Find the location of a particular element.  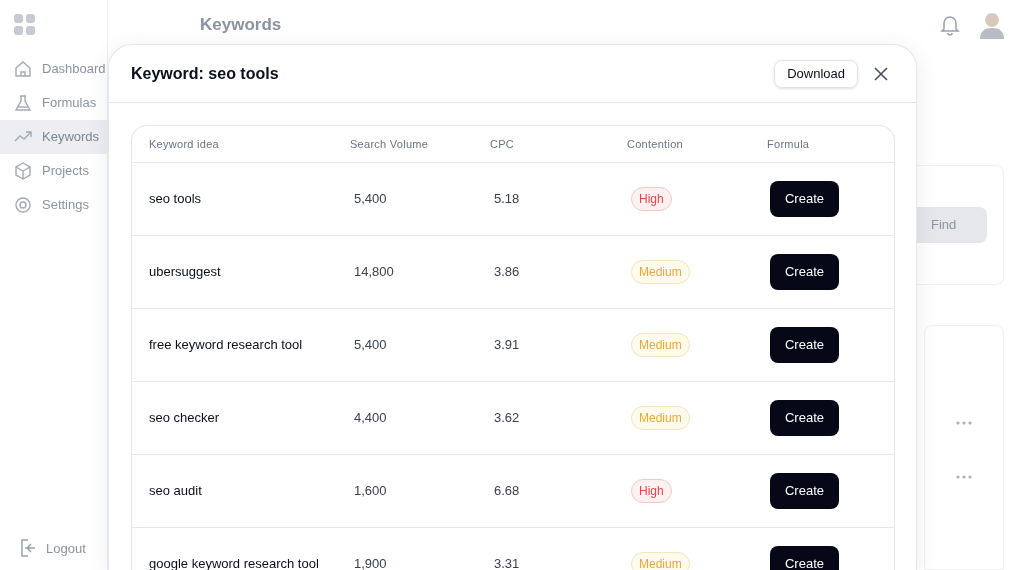

cpc-cell-text: 3.31 is located at coordinates (507, 562).